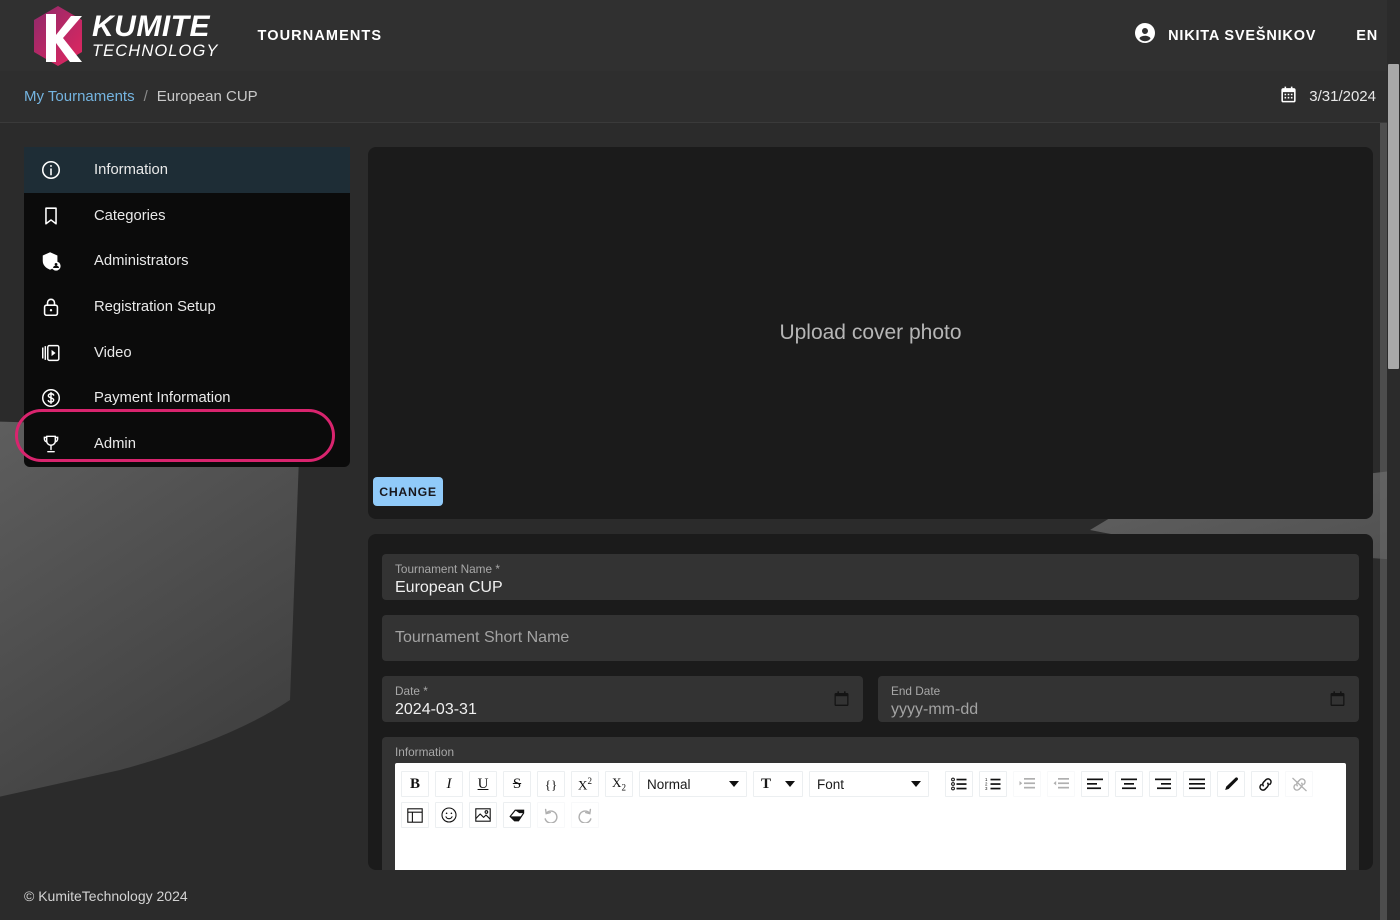  I want to click on sidebar-item-registration-setup: Registration Setup, so click(187, 307).